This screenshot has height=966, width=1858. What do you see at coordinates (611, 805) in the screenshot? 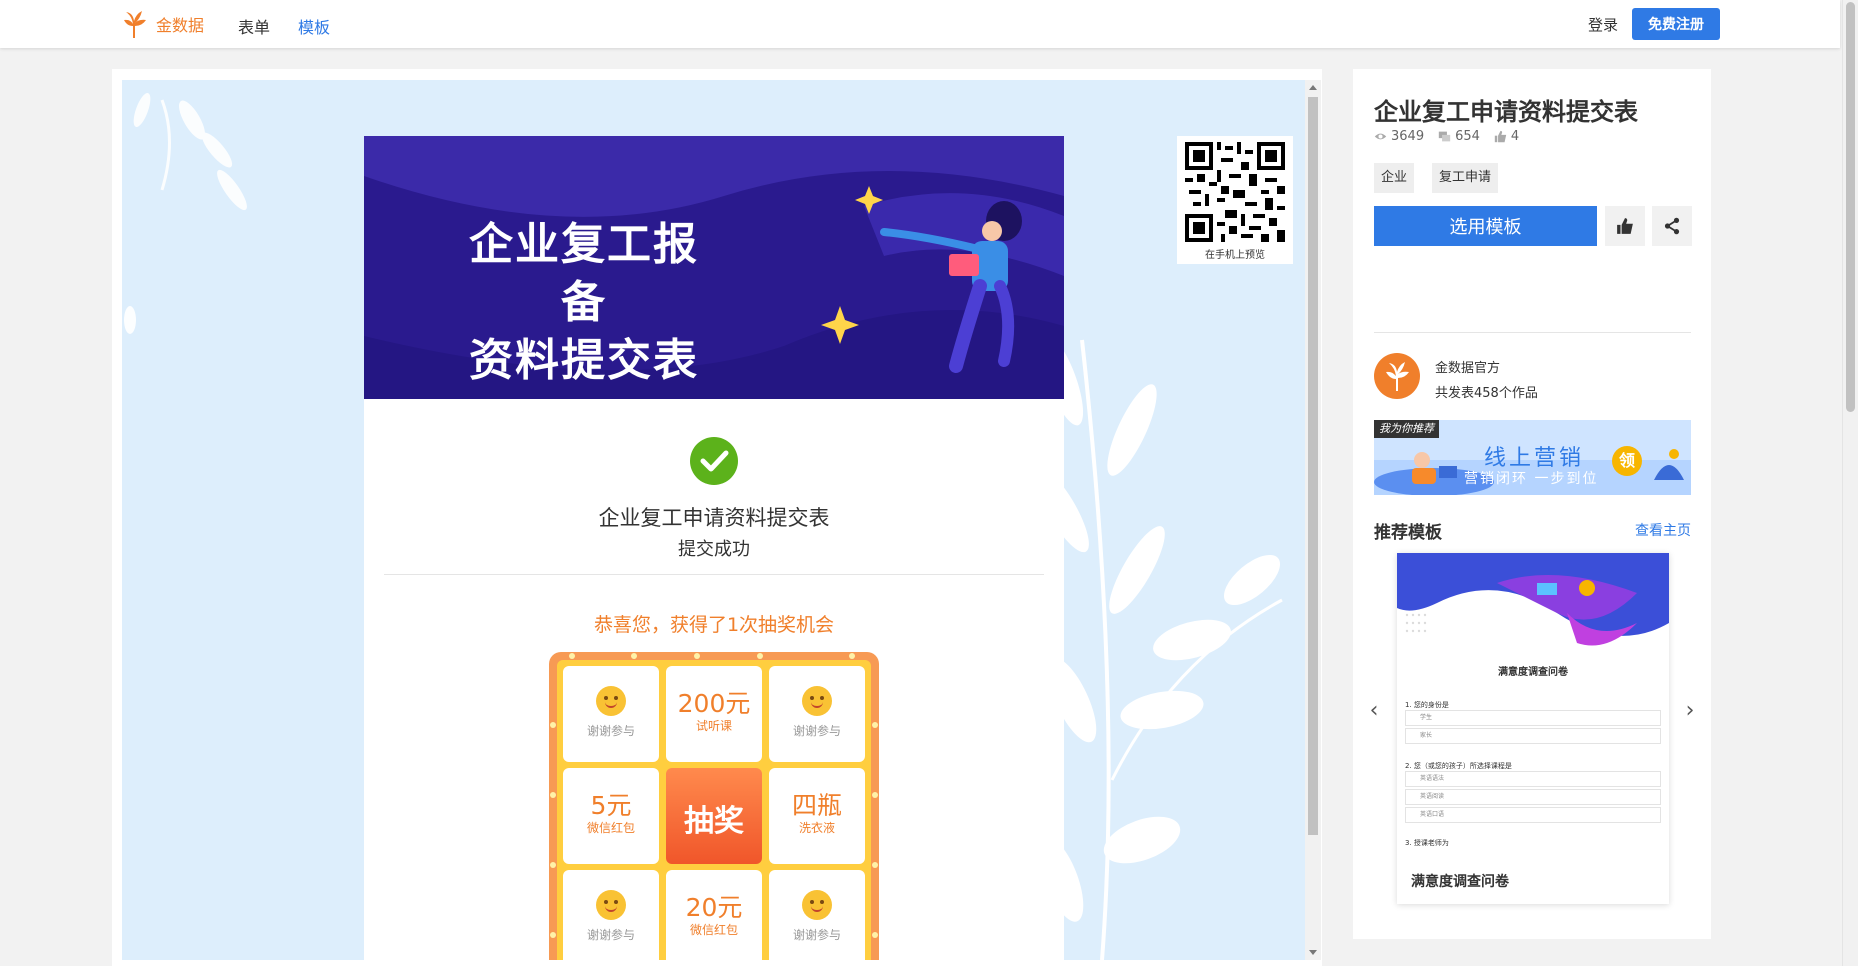
I see `prize-amount: 5元` at bounding box center [611, 805].